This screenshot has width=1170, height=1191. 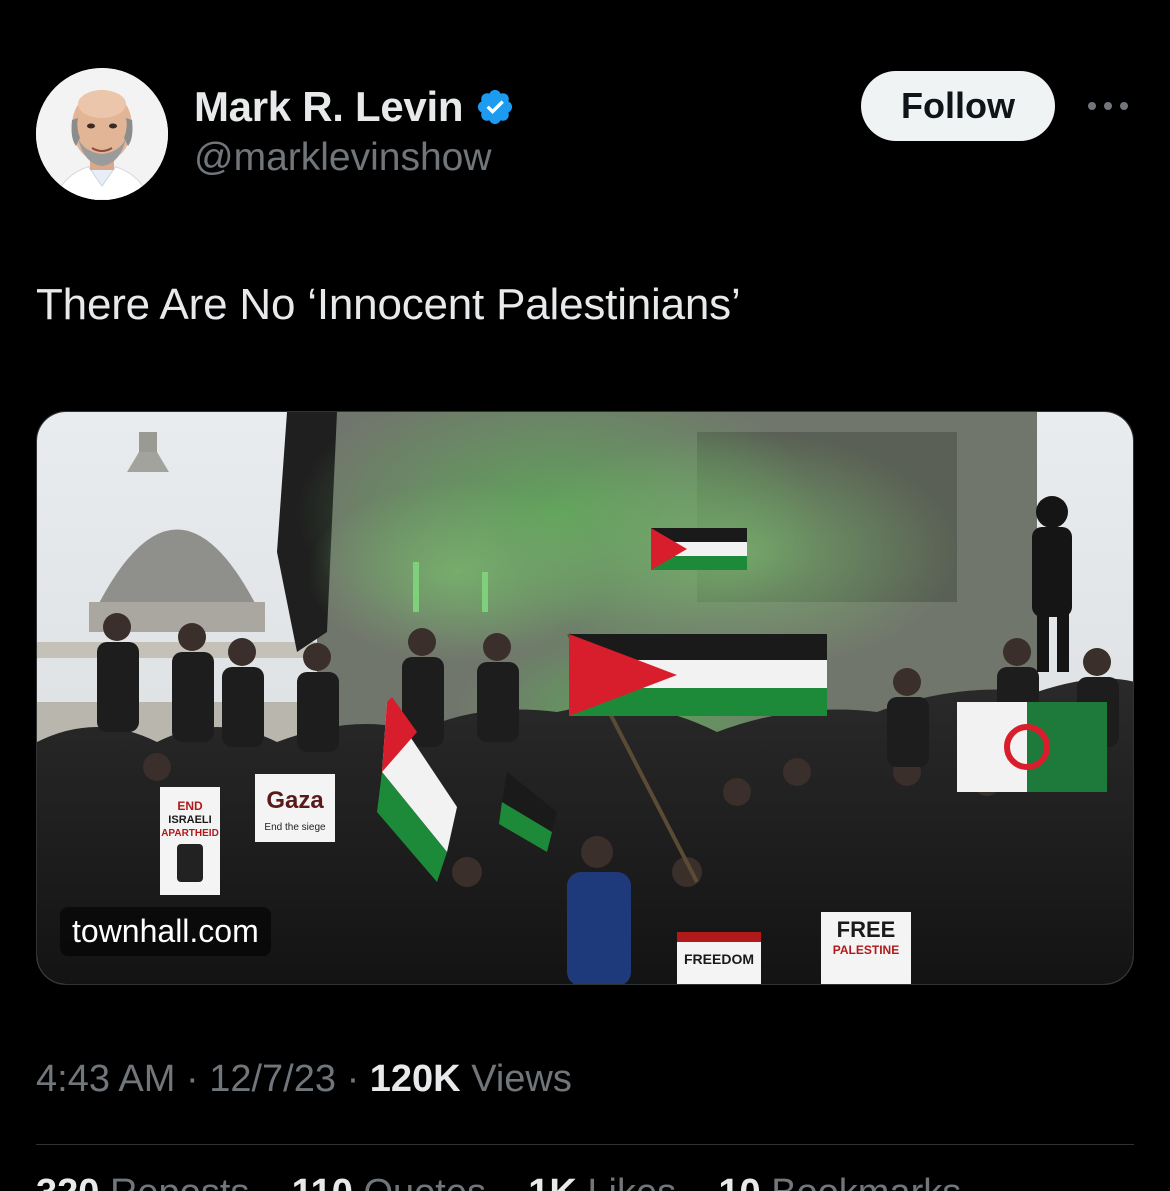 I want to click on apartheid-sign-line1: END, so click(x=190, y=806).